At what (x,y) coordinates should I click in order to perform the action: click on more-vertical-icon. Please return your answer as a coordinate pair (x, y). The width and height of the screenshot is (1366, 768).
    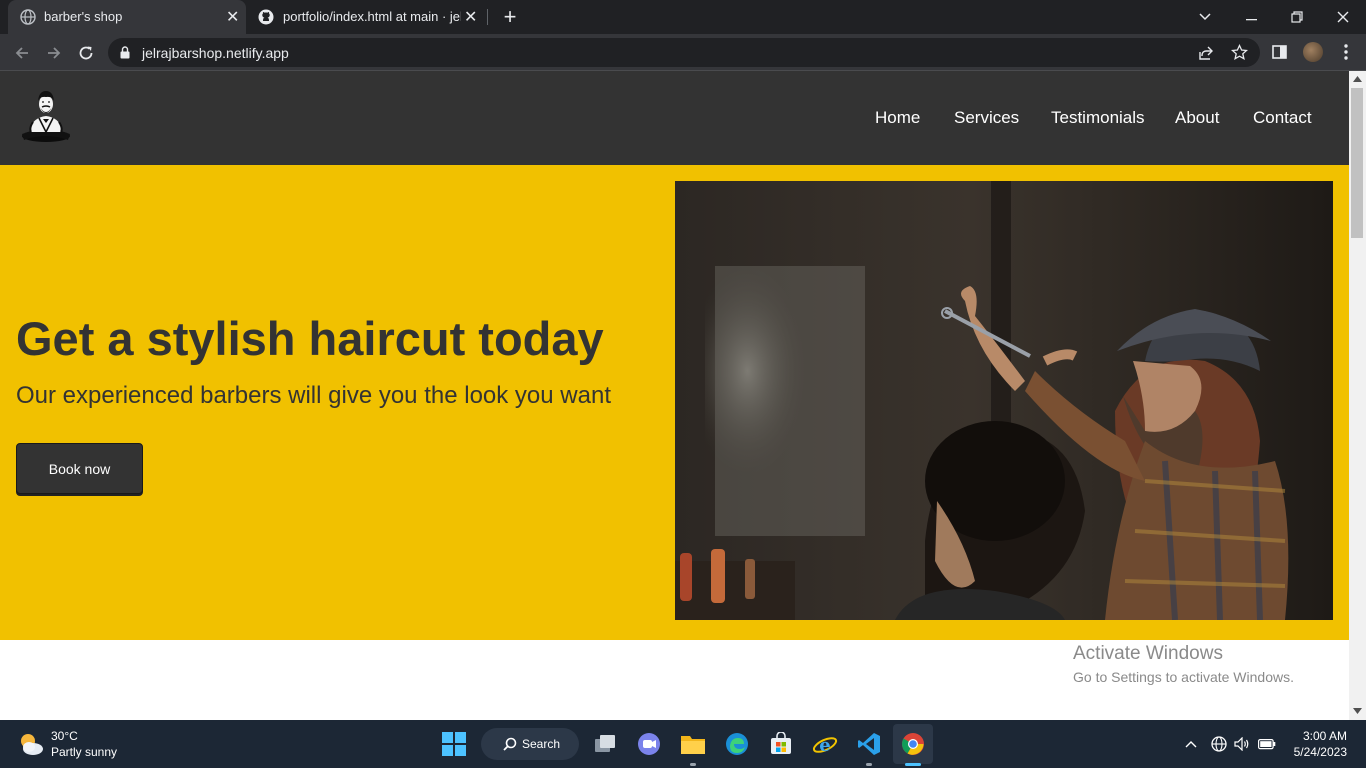
    Looking at the image, I should click on (1346, 52).